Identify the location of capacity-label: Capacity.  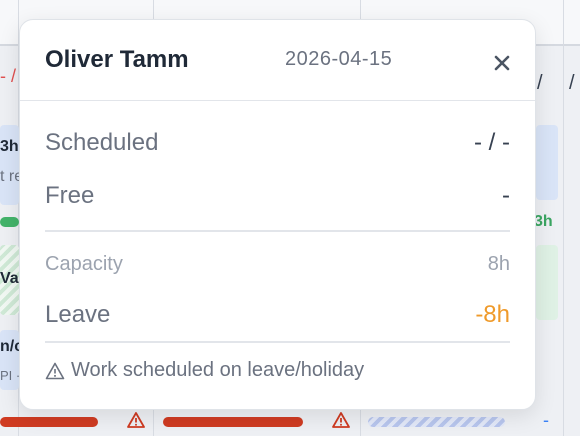
(84, 264).